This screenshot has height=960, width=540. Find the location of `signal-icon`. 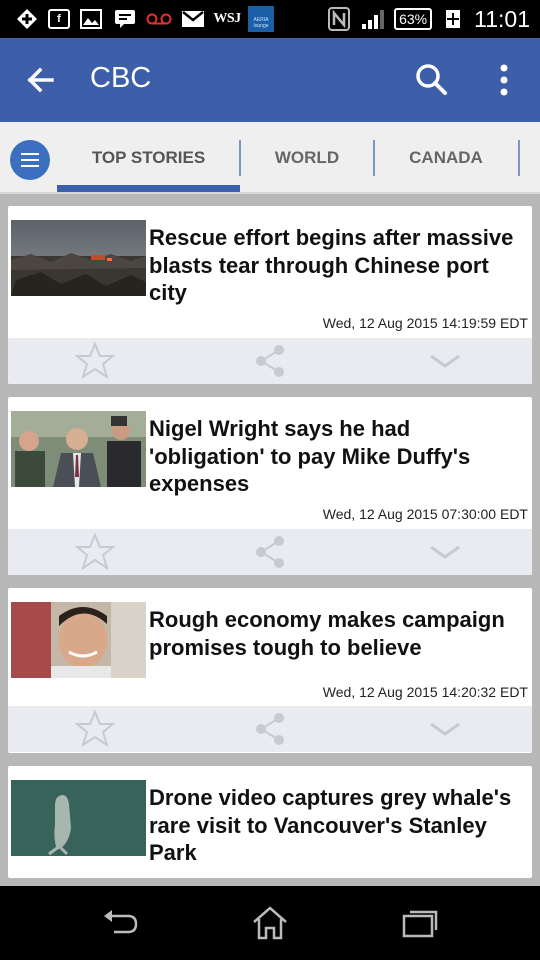

signal-icon is located at coordinates (373, 19).